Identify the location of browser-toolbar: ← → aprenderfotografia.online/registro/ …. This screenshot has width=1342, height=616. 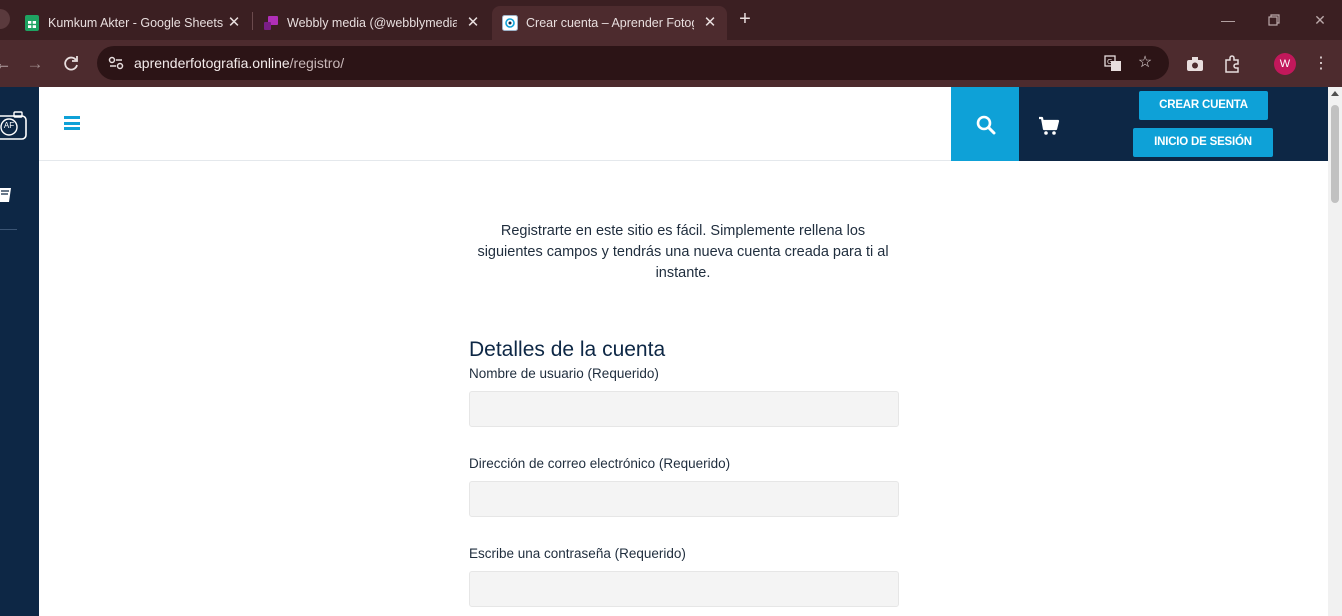
(671, 63).